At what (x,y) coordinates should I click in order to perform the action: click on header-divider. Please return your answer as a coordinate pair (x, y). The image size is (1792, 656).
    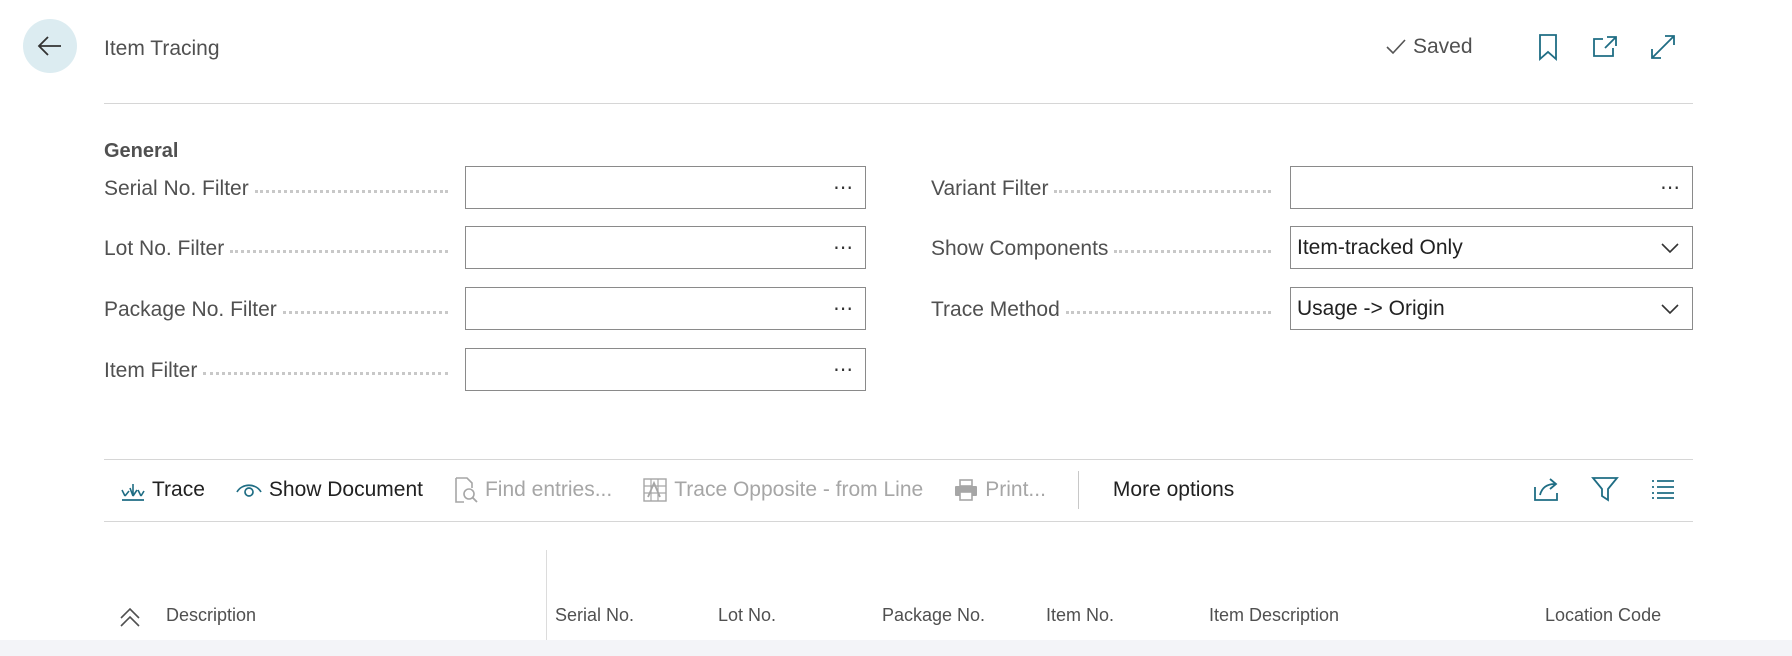
    Looking at the image, I should click on (898, 103).